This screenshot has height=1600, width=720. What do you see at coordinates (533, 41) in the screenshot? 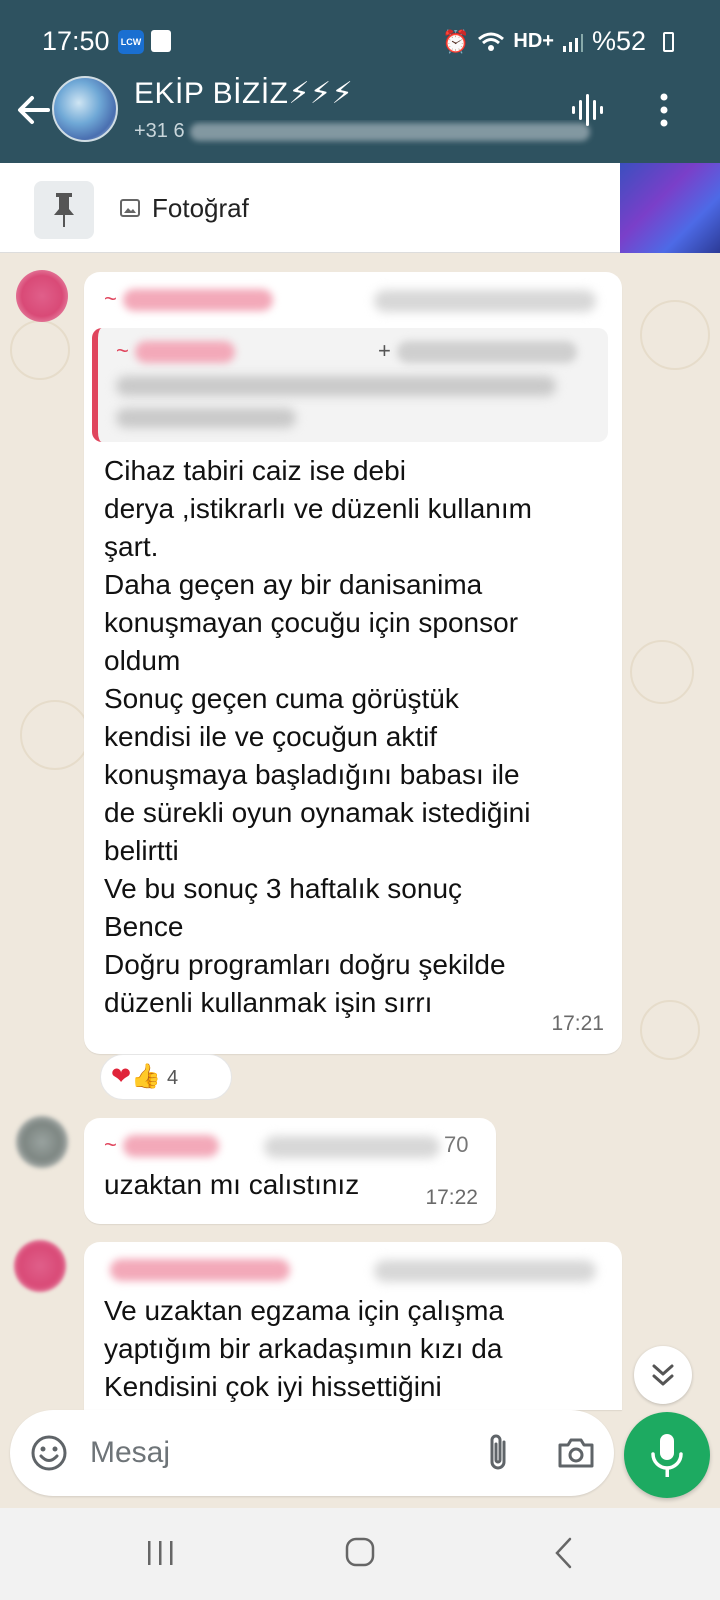
I see `network-type-label: HD+` at bounding box center [533, 41].